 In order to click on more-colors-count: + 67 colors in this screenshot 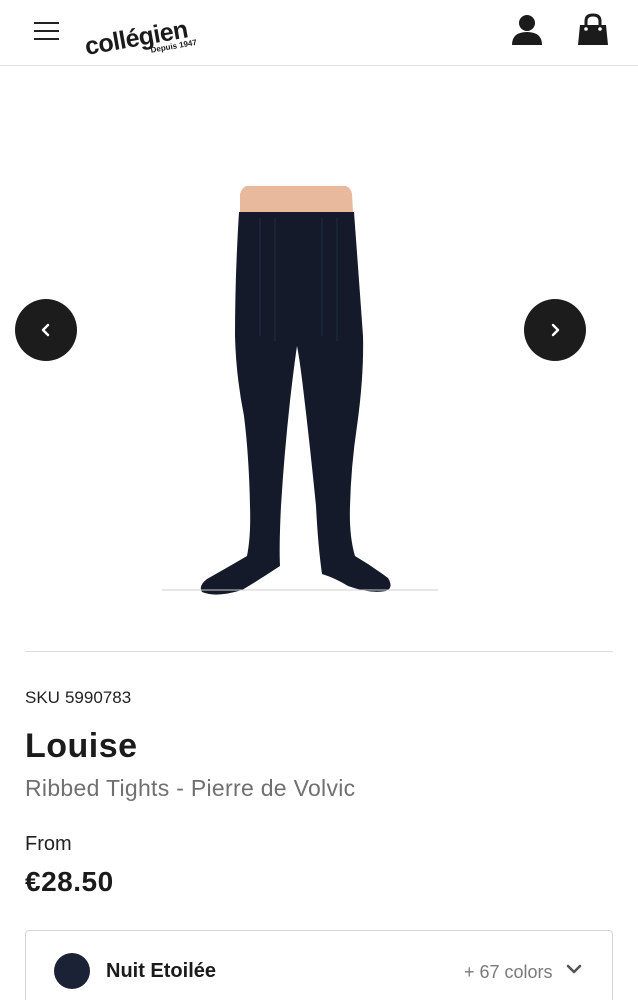, I will do `click(508, 972)`.